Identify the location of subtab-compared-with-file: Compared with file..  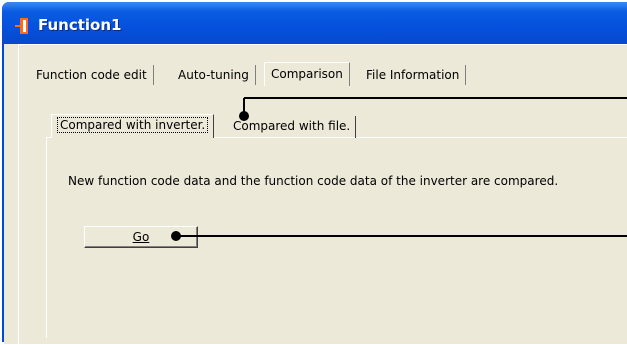
(292, 127).